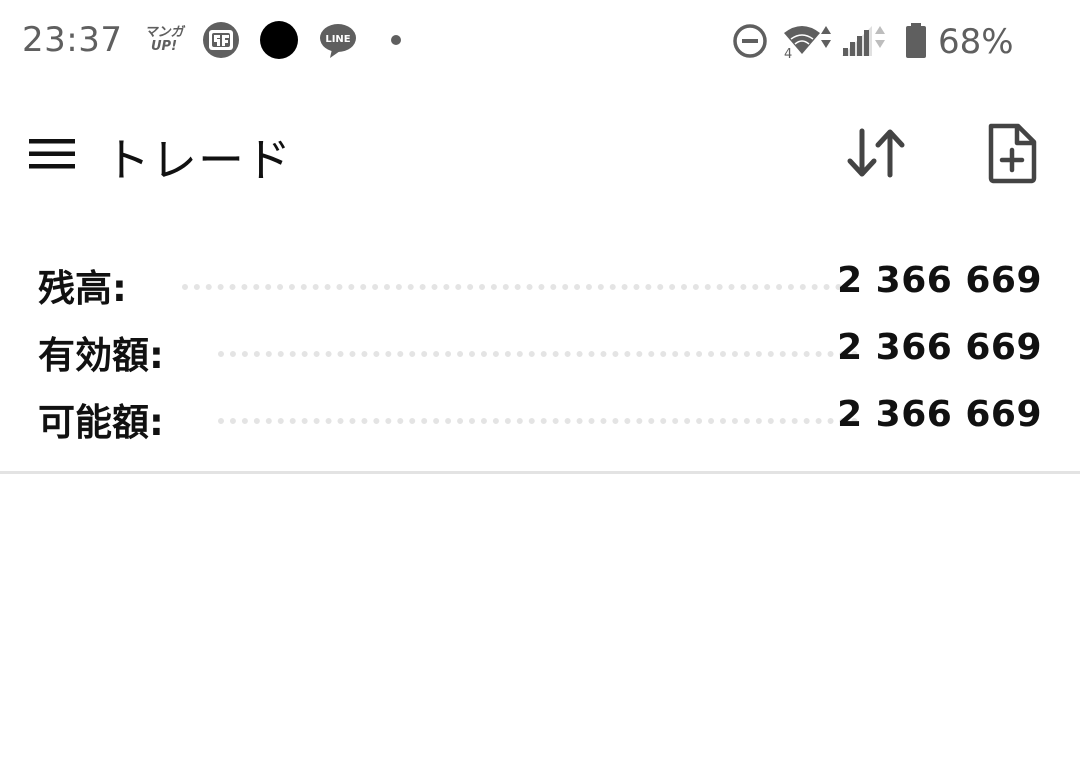  Describe the element at coordinates (101, 422) in the screenshot. I see `balance-label: 可能額:` at that location.